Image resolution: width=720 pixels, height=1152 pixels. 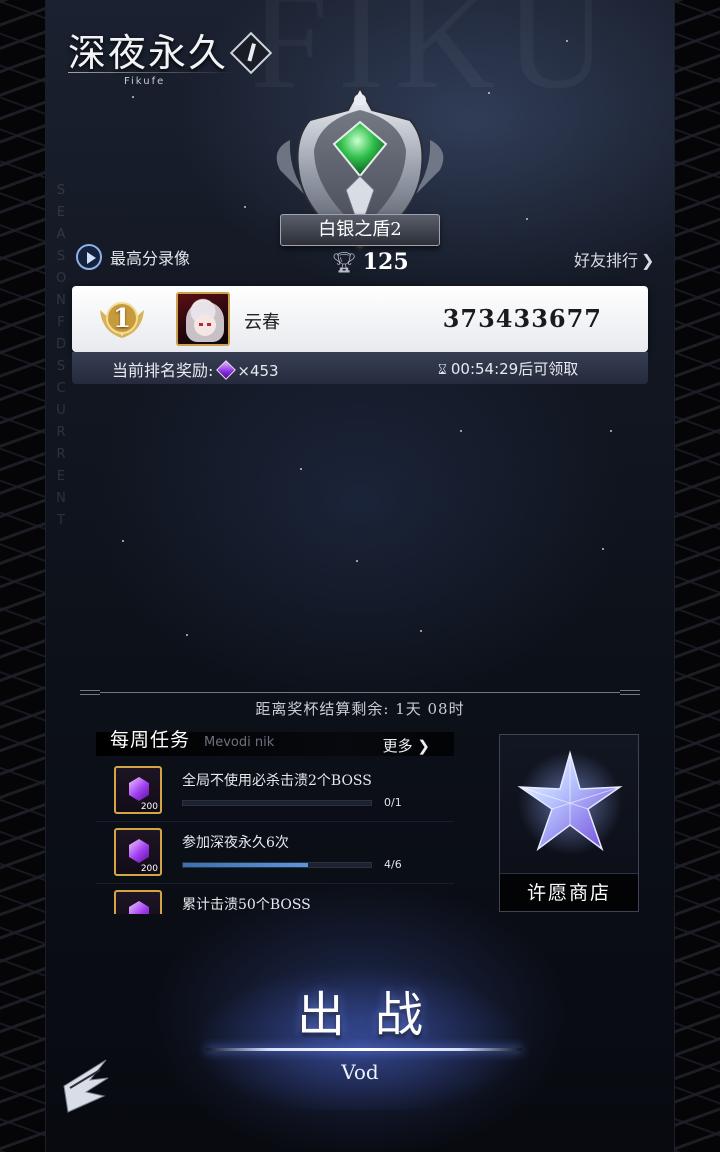 I want to click on tasks-more-button: 更多 ❯, so click(x=406, y=745).